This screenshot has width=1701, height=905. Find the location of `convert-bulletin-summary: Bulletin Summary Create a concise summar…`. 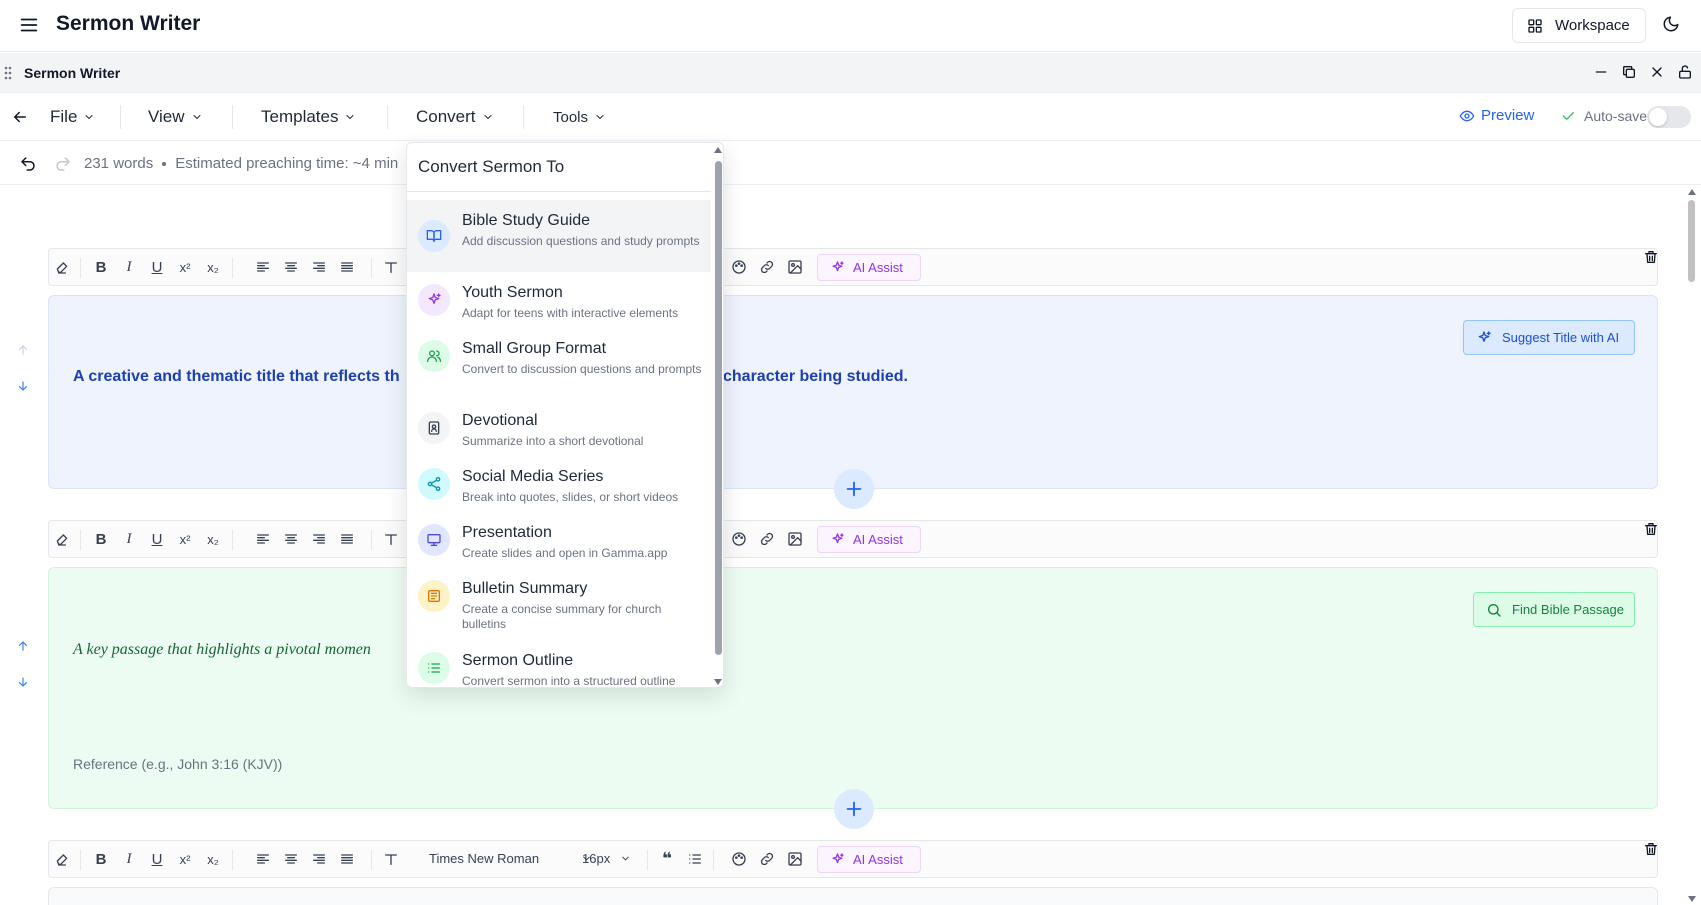

convert-bulletin-summary: Bulletin Summary Create a concise summar… is located at coordinates (559, 604).